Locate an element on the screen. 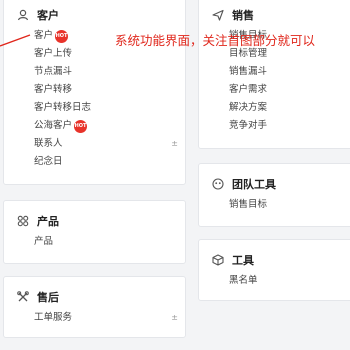  product-card: 产品 产品 is located at coordinates (94, 232).